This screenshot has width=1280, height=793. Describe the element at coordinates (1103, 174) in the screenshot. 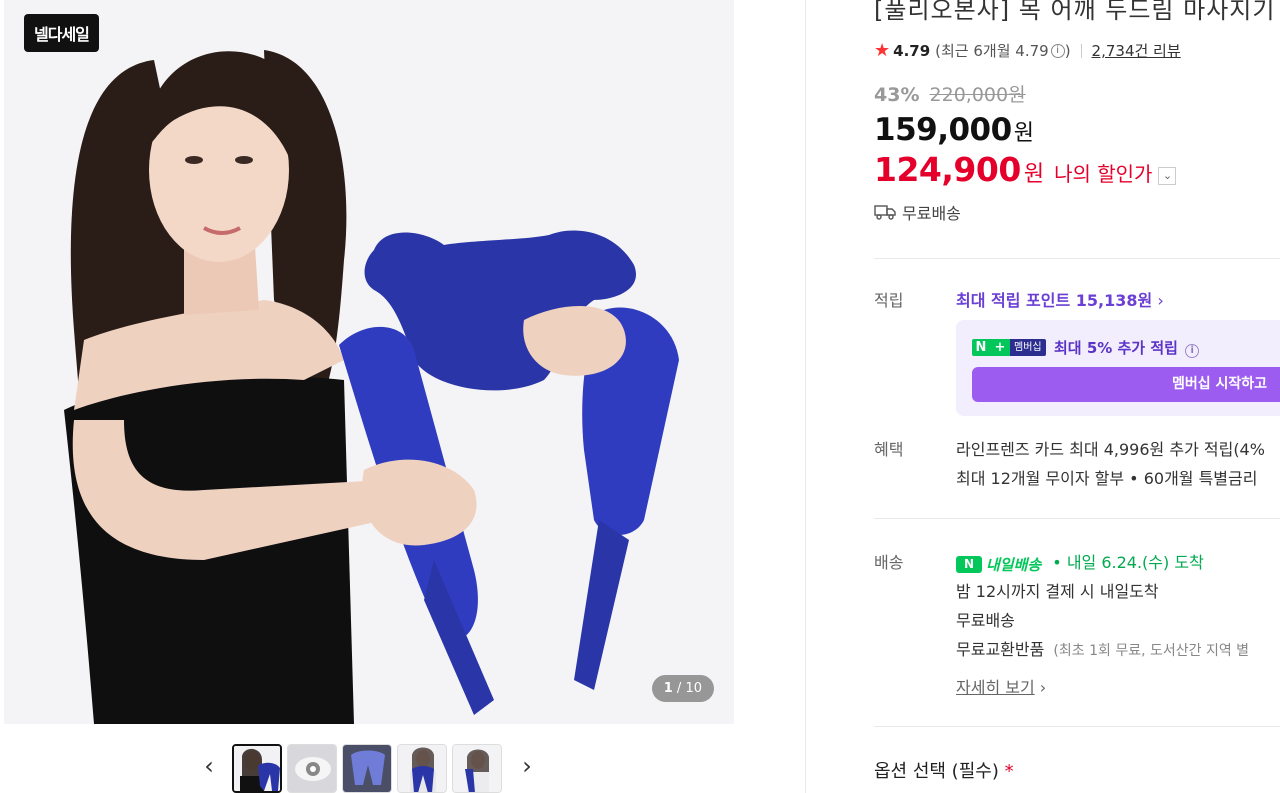

I see `my-price-label: 나의 할인가` at that location.